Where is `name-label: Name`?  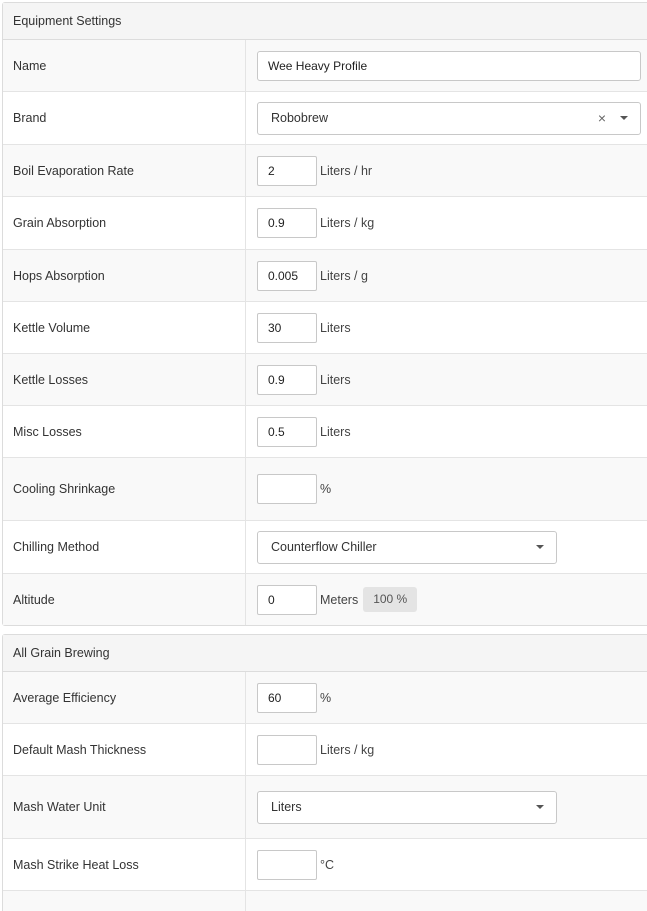
name-label: Name is located at coordinates (124, 65).